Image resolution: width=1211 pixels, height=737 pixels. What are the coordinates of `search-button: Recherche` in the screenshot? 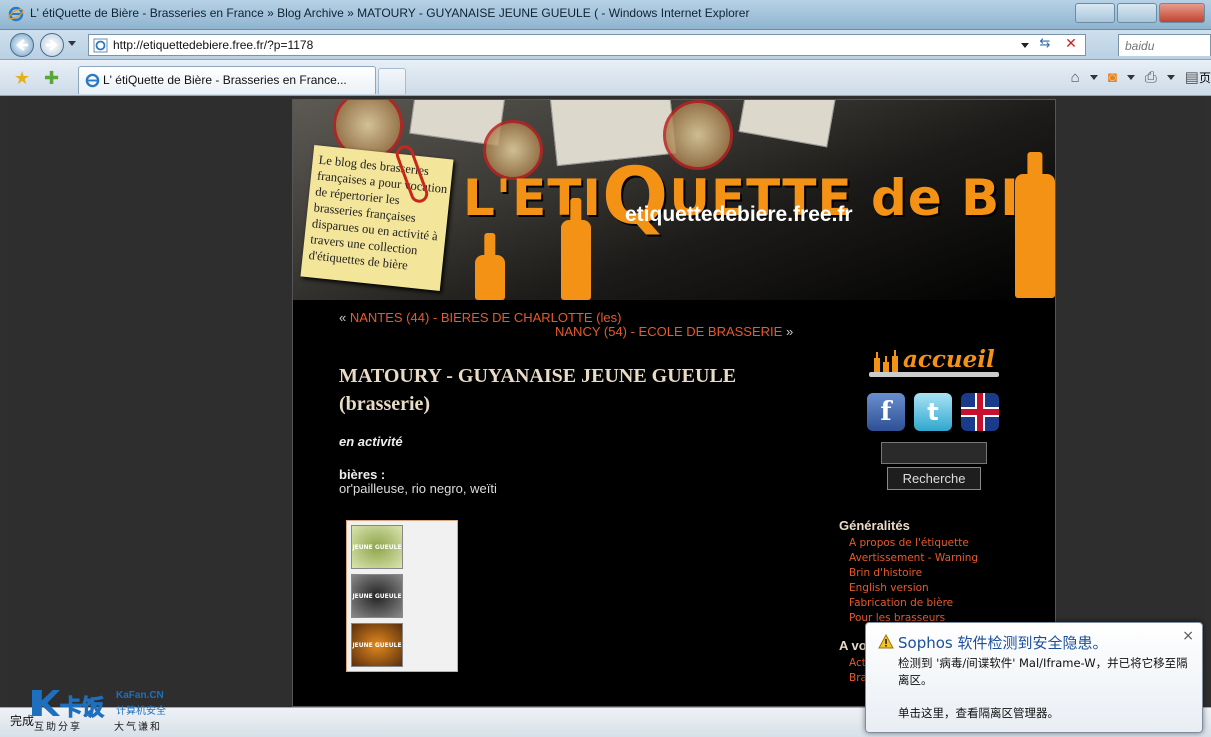 It's located at (934, 478).